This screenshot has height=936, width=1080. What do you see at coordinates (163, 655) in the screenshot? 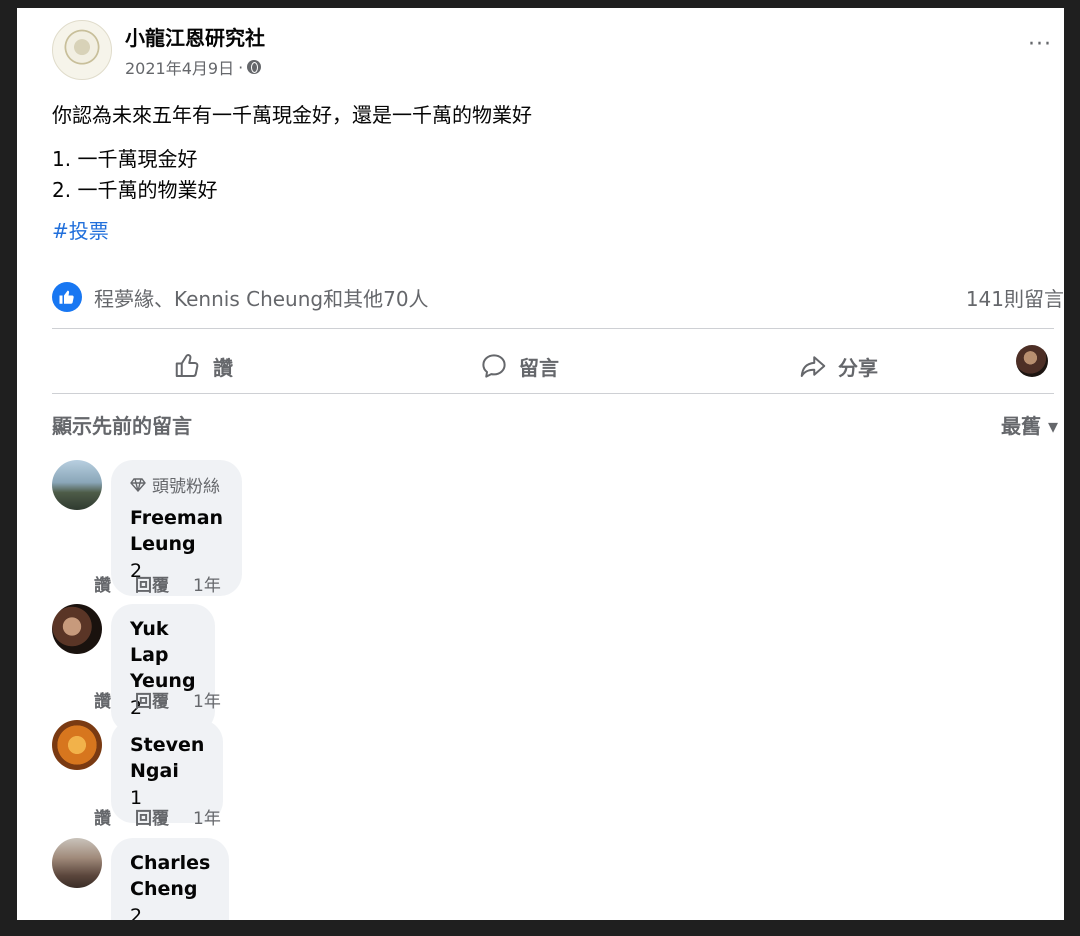
I see `commenter-name: Yuk Lap Yeung` at bounding box center [163, 655].